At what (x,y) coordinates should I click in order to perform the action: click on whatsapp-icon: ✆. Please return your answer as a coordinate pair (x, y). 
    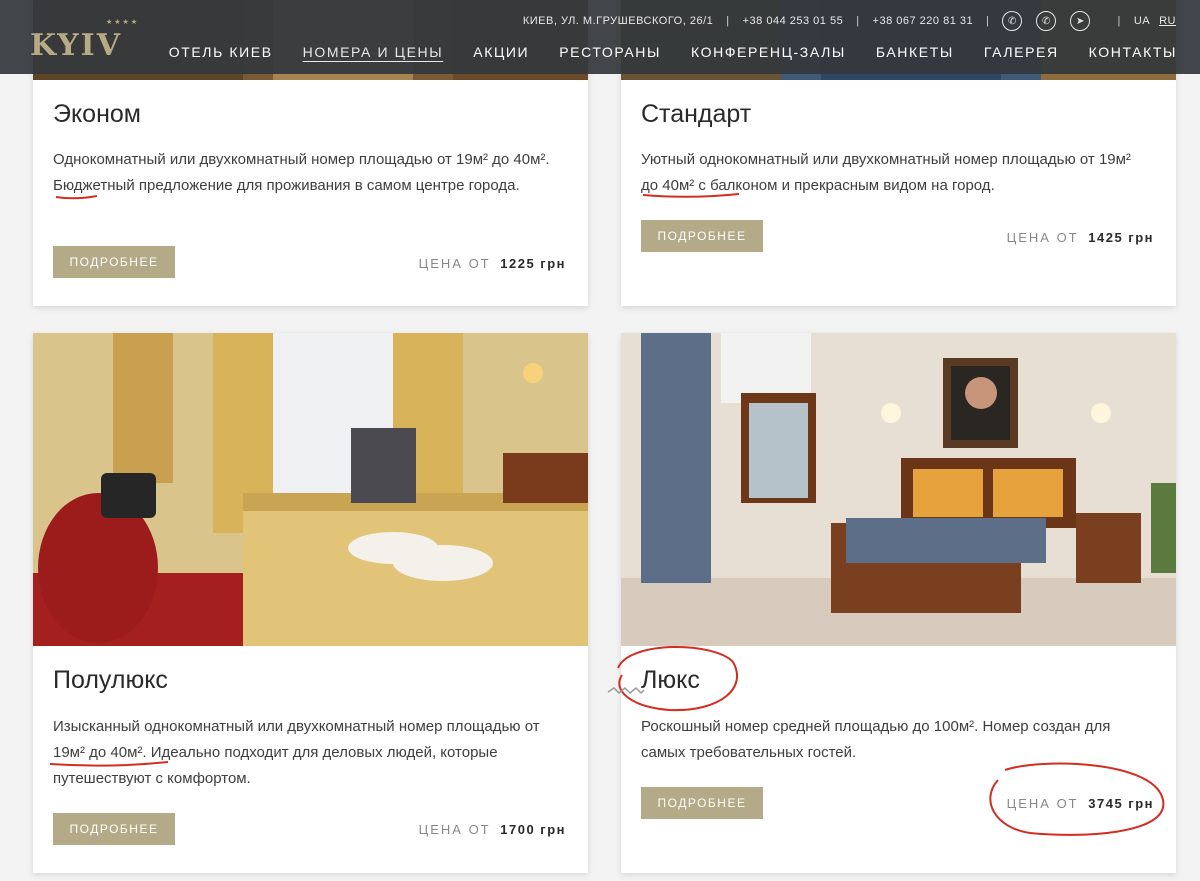
    Looking at the image, I should click on (1046, 21).